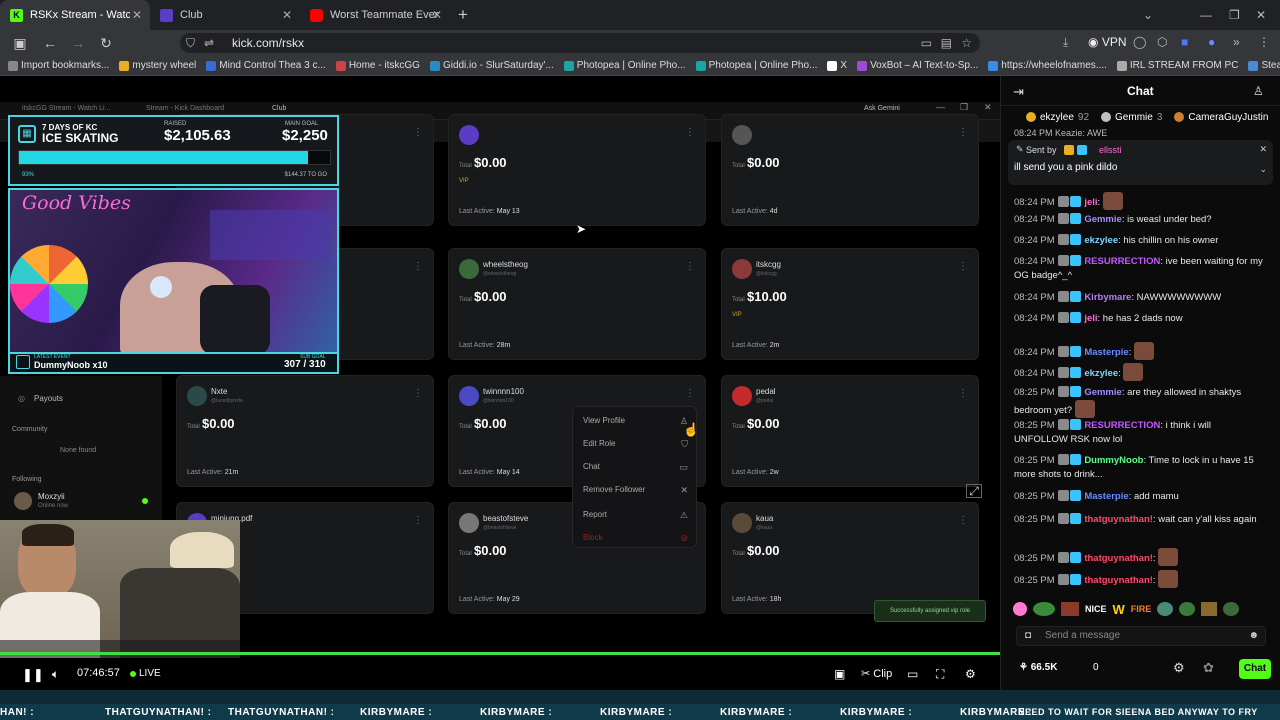  I want to click on top-gifter: ekzylee 92, so click(1057, 117).